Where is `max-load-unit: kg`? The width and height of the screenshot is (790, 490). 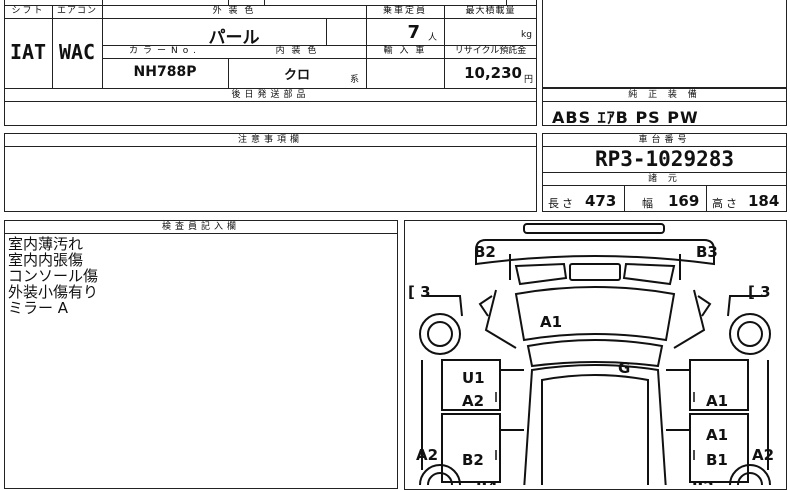 max-load-unit: kg is located at coordinates (526, 35).